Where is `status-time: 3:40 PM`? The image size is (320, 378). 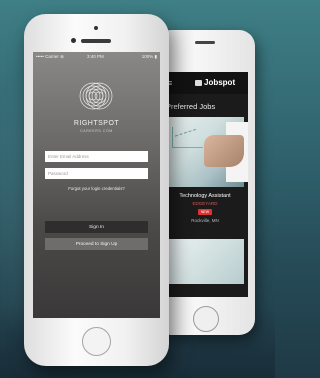
status-time: 3:40 PM is located at coordinates (95, 56).